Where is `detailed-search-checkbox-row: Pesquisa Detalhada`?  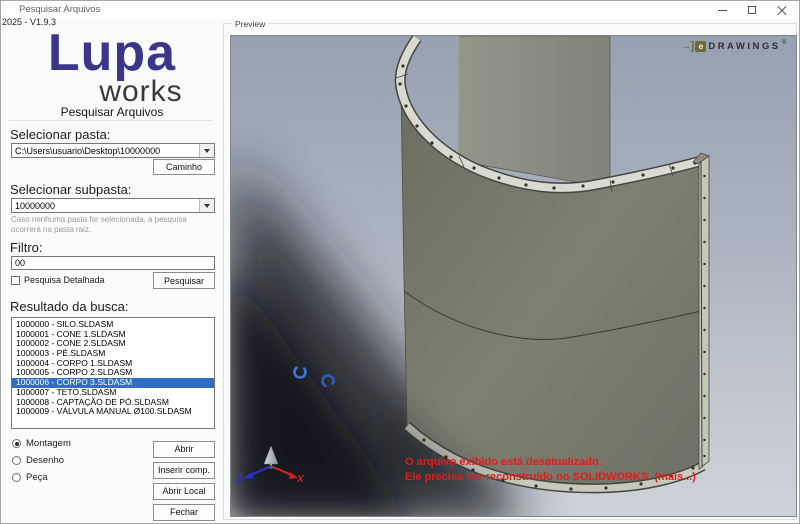 detailed-search-checkbox-row: Pesquisa Detalhada is located at coordinates (58, 280).